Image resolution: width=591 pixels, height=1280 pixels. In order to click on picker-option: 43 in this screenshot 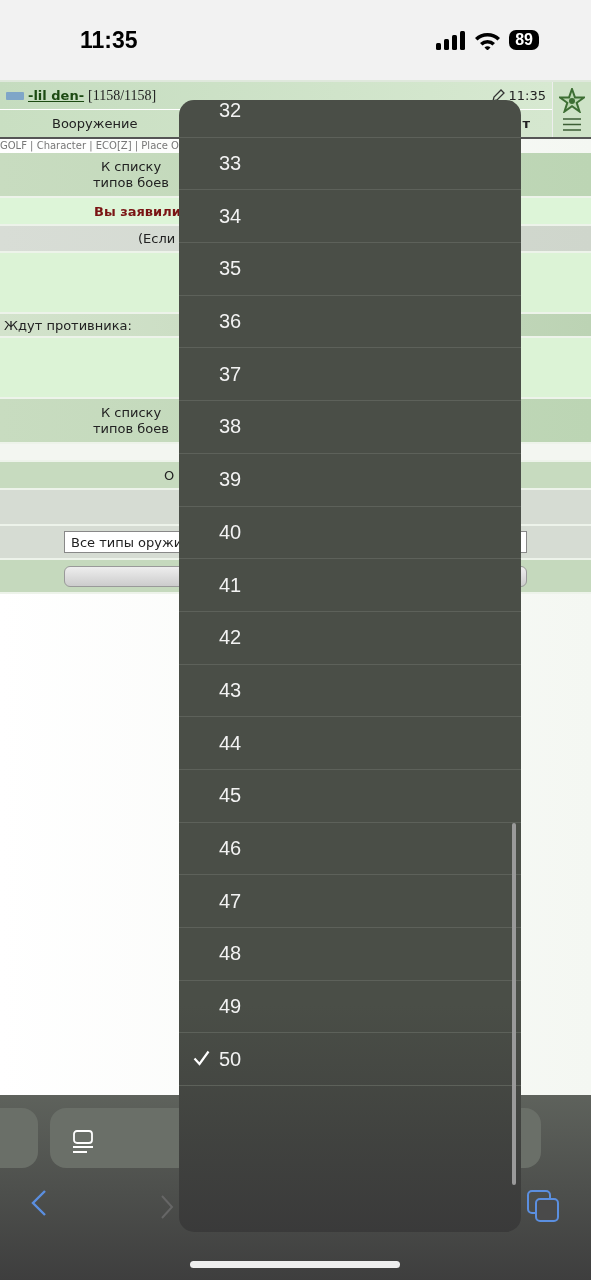, I will do `click(350, 691)`.